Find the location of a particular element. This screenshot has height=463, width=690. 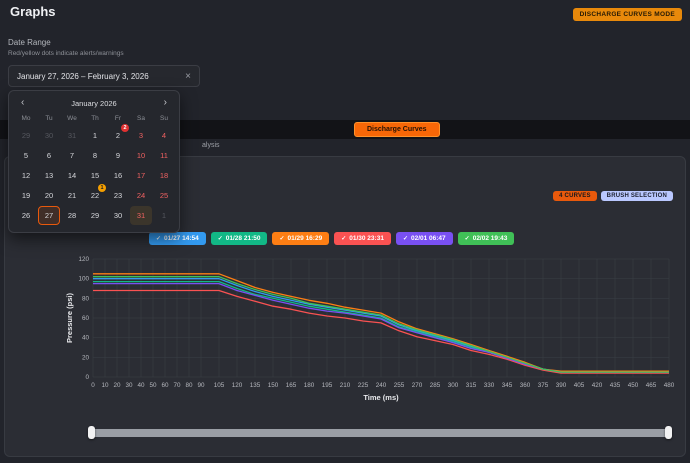

curve-chip: ✓ 02/02 19:43 is located at coordinates (486, 238).